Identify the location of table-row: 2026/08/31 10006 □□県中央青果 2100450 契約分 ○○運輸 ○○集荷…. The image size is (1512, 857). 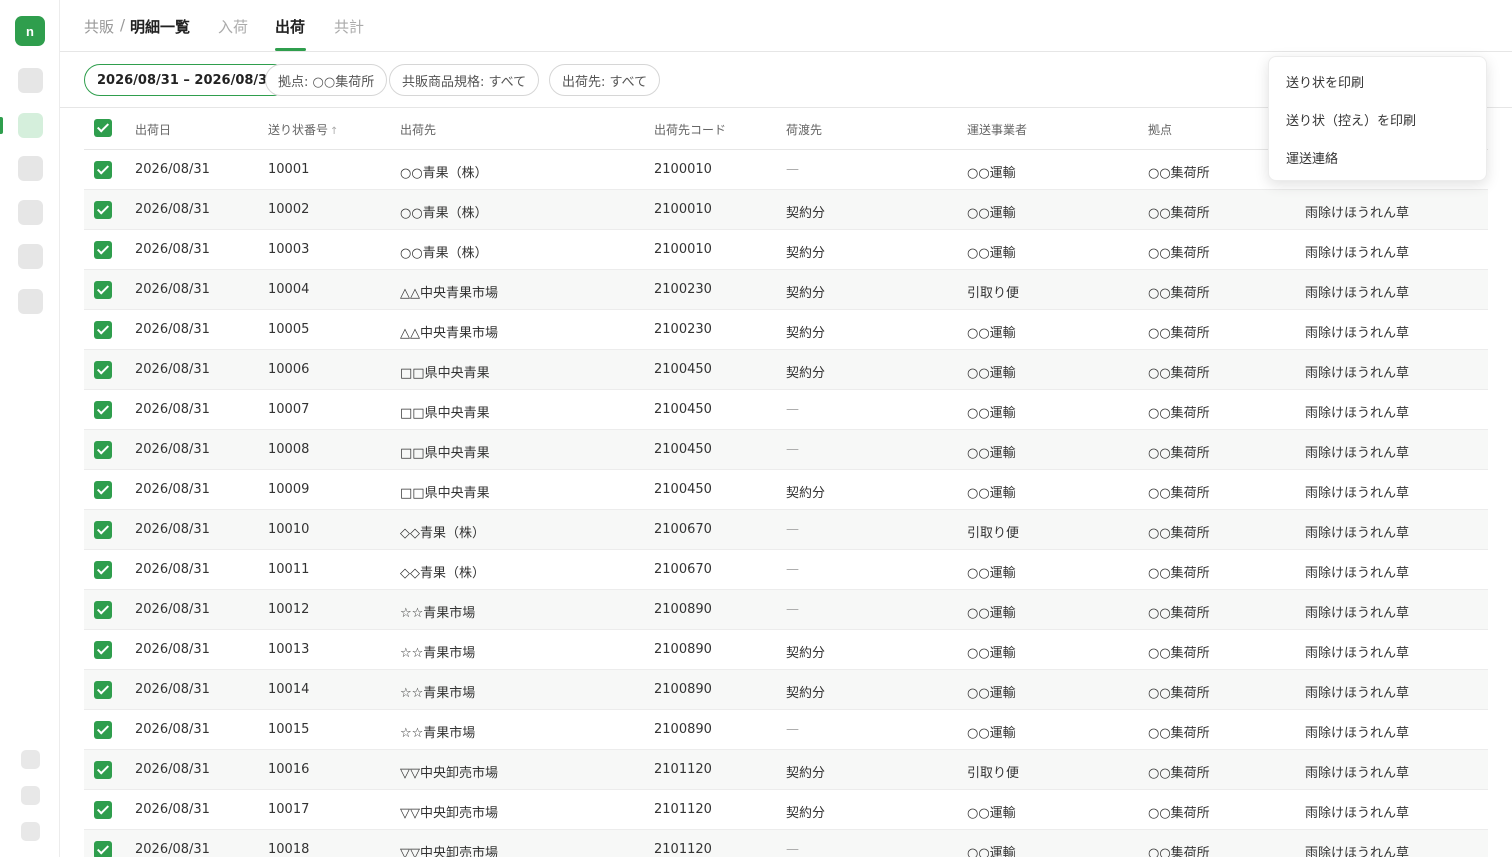
(786, 370).